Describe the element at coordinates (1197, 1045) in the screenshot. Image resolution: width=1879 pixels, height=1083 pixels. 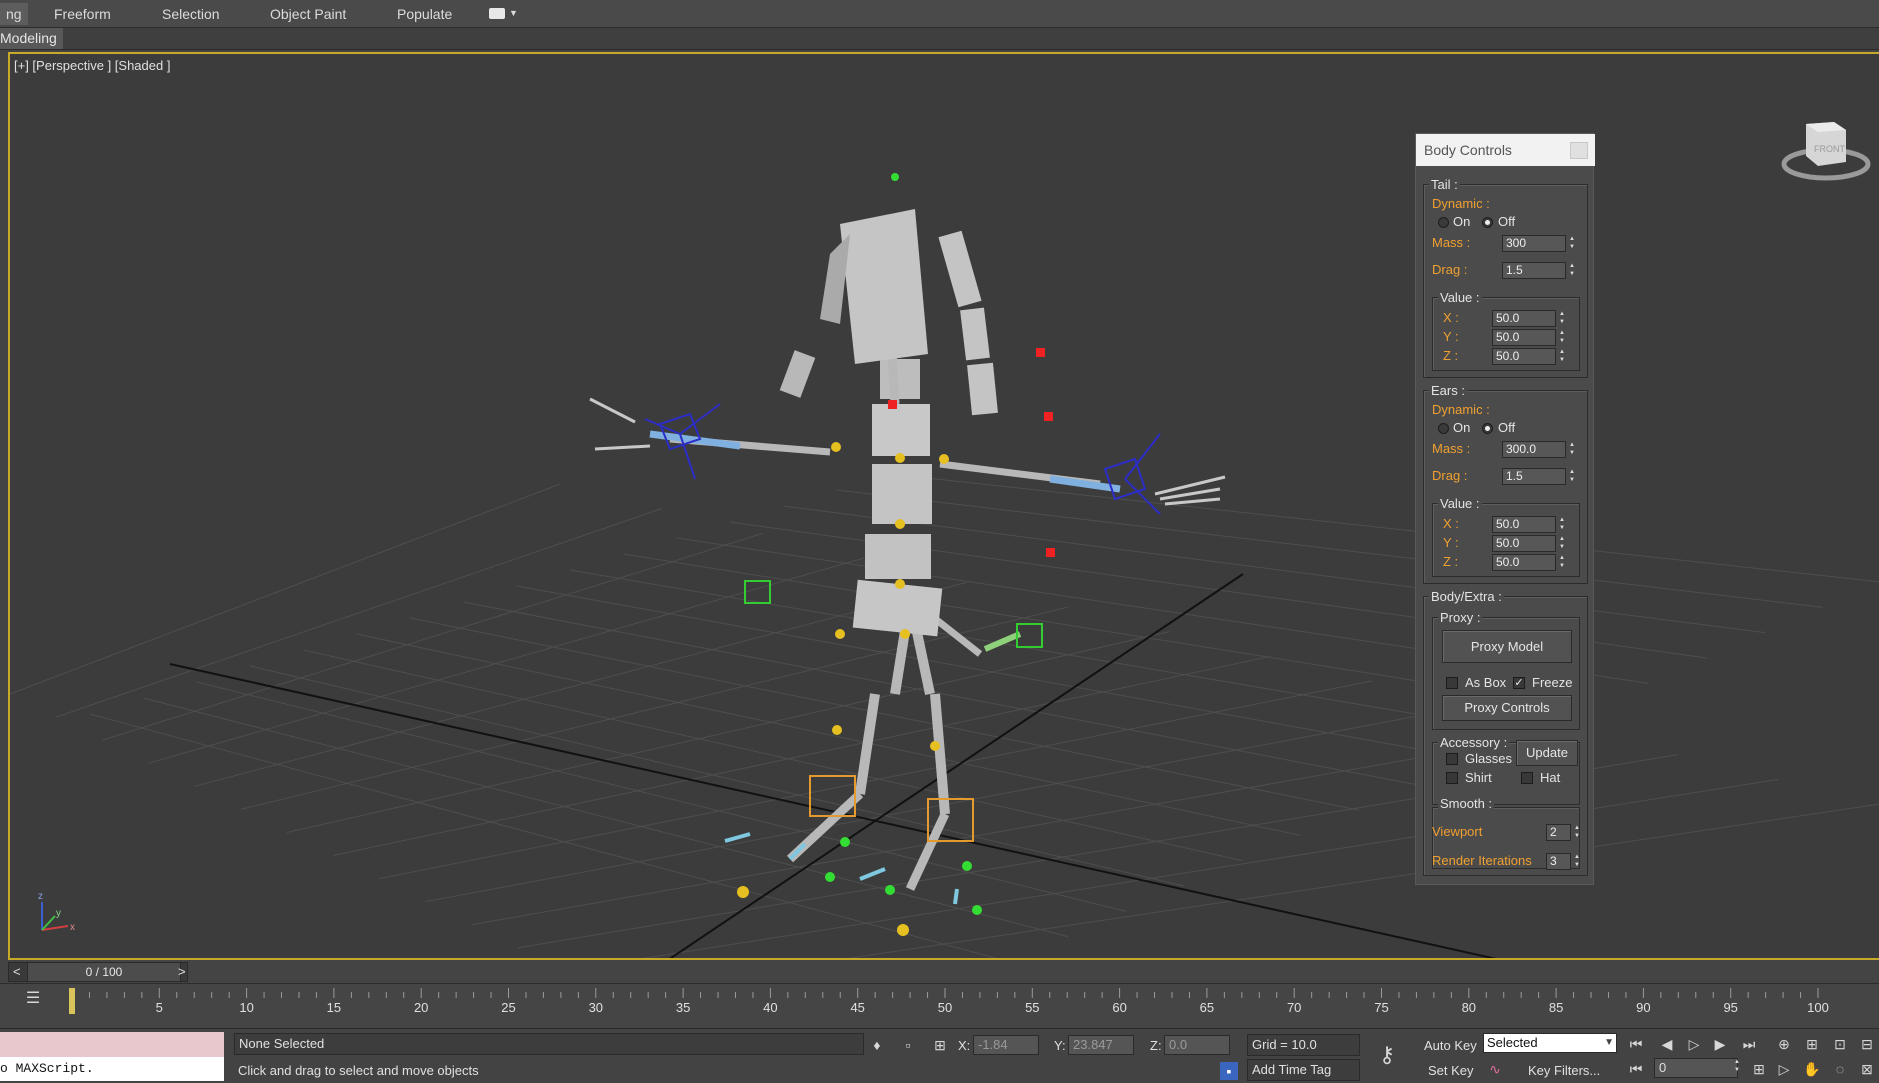
I see `z-coord-field: 0.0` at that location.